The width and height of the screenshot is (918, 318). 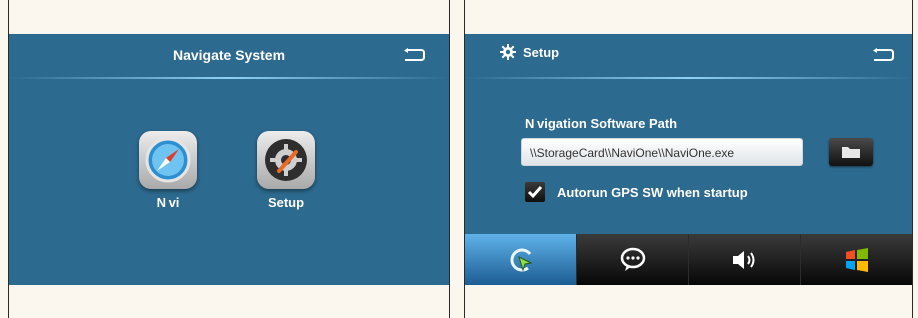 I want to click on setup-tile, so click(x=286, y=160).